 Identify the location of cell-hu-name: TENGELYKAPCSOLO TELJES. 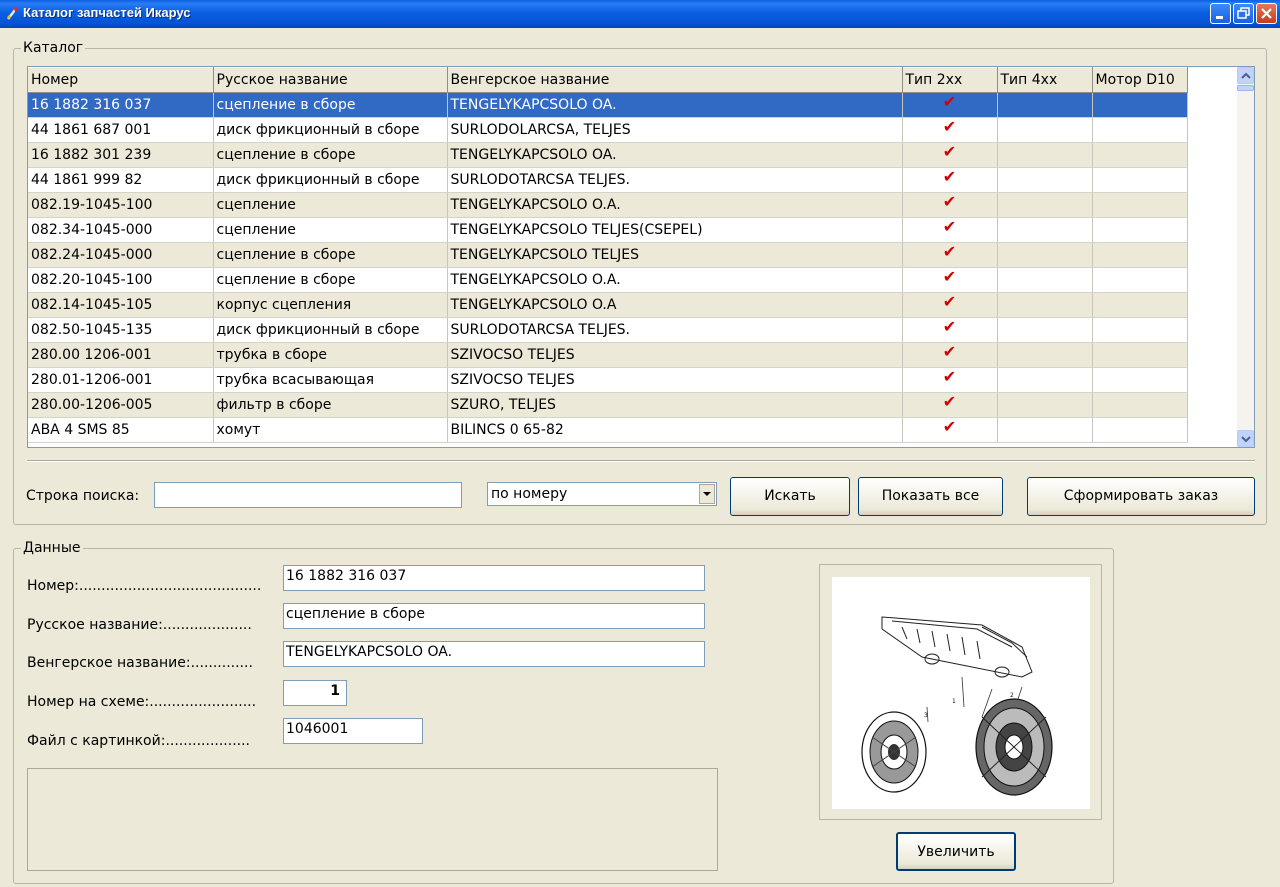
(675, 255).